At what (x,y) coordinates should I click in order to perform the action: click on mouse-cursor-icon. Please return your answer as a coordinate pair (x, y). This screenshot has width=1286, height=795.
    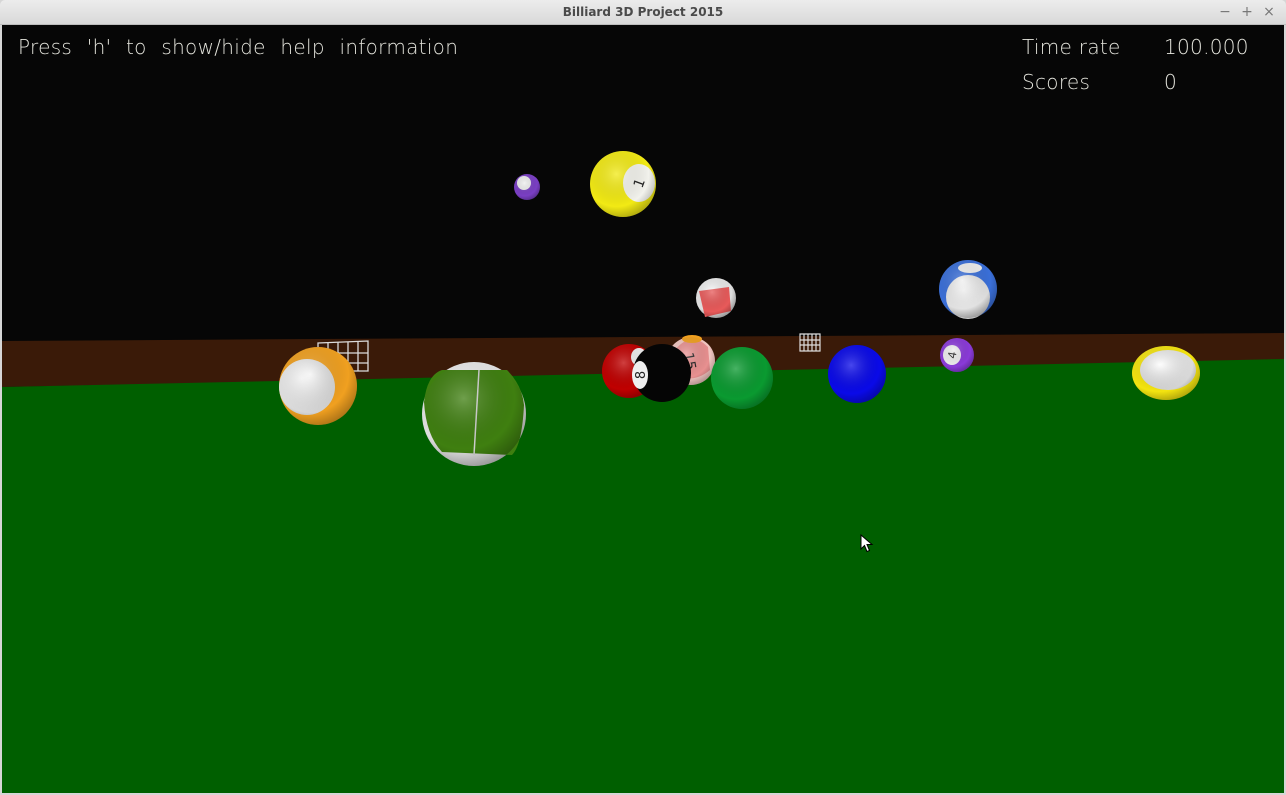
    Looking at the image, I should click on (867, 543).